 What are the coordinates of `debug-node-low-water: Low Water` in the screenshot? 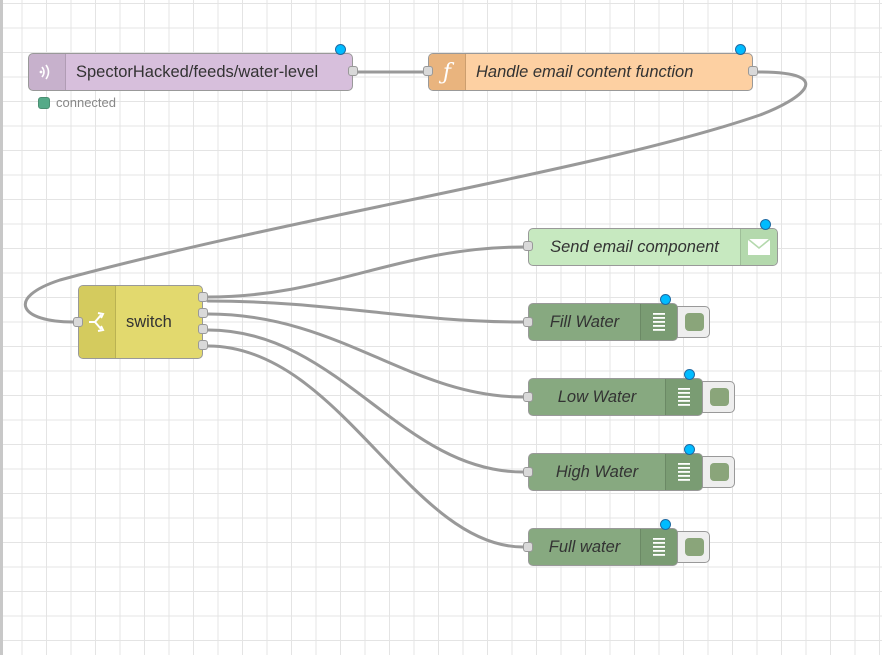 It's located at (615, 397).